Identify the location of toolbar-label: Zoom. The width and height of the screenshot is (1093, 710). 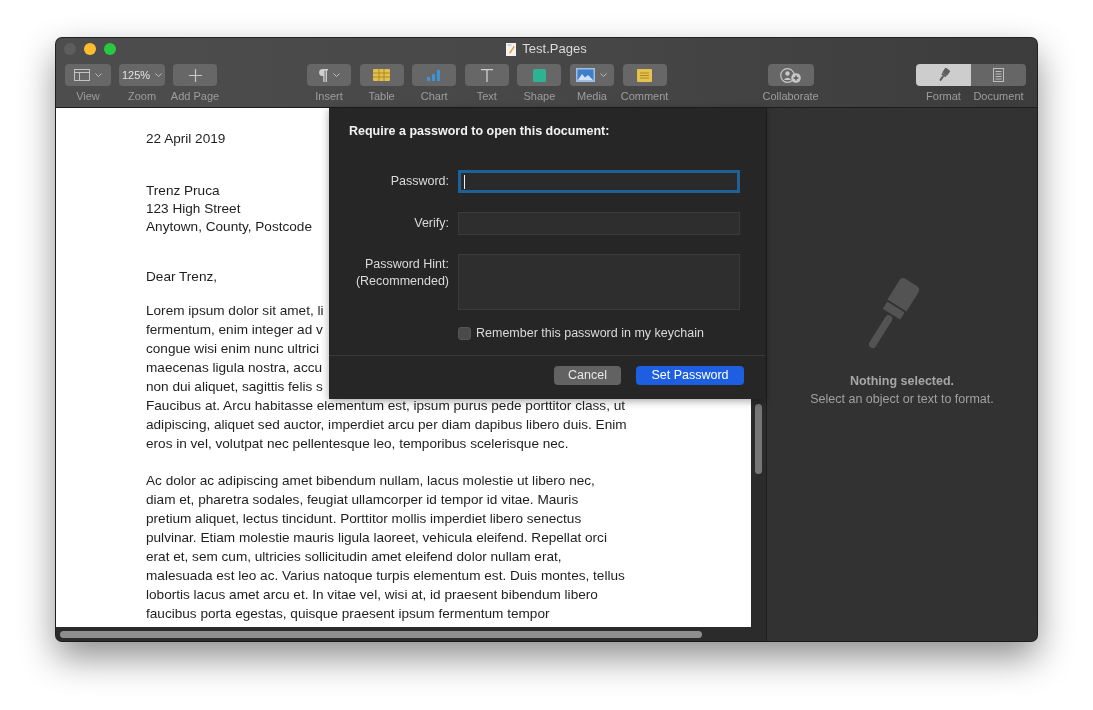
(142, 96).